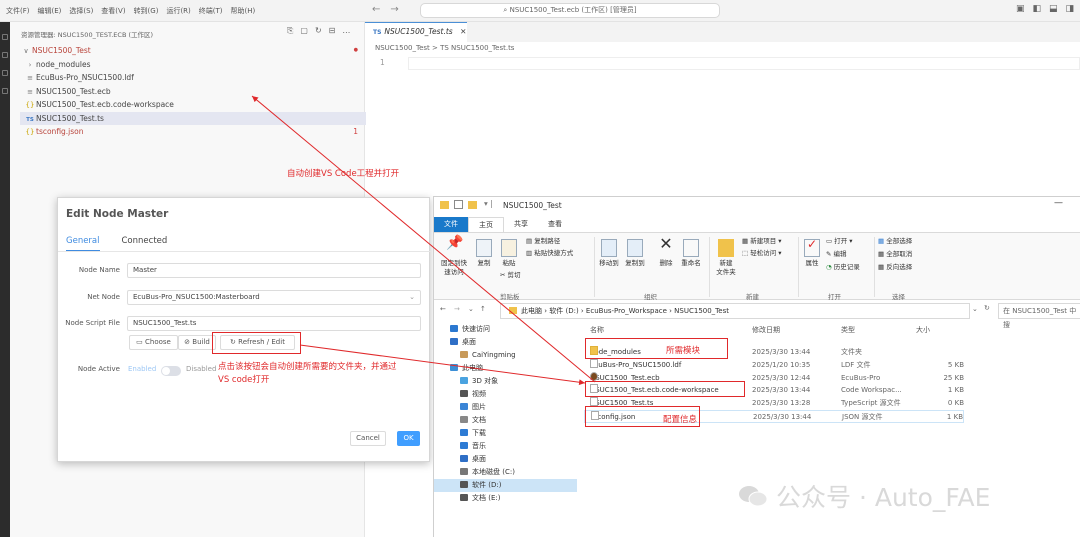 The width and height of the screenshot is (1080, 538). What do you see at coordinates (256, 343) in the screenshot?
I see `highlight-refresh-button` at bounding box center [256, 343].